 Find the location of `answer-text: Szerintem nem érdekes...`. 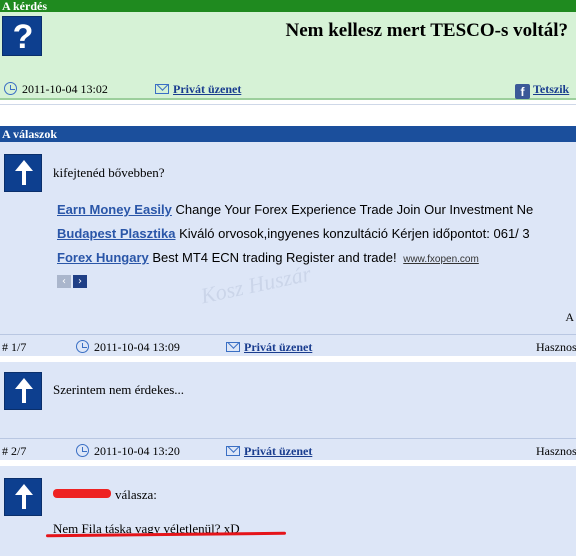

answer-text: Szerintem nem érdekes... is located at coordinates (119, 389).